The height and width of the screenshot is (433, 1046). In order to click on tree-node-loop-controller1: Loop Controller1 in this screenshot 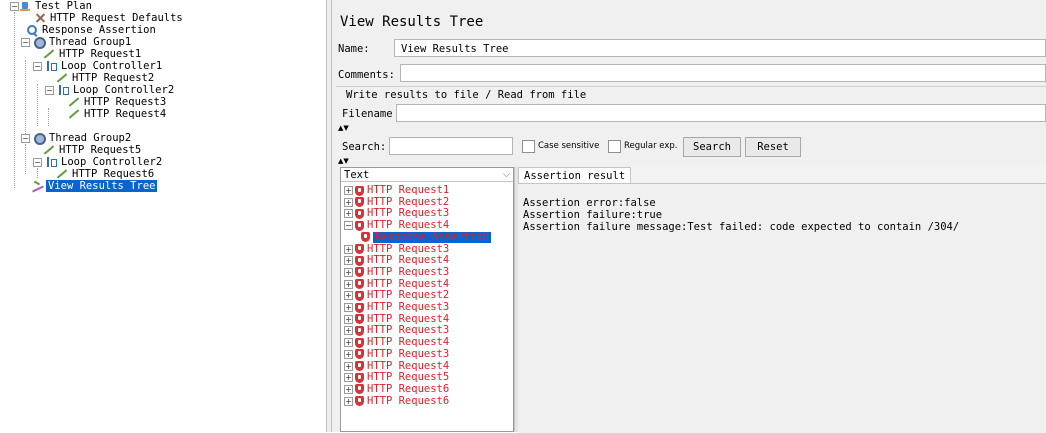, I will do `click(104, 66)`.